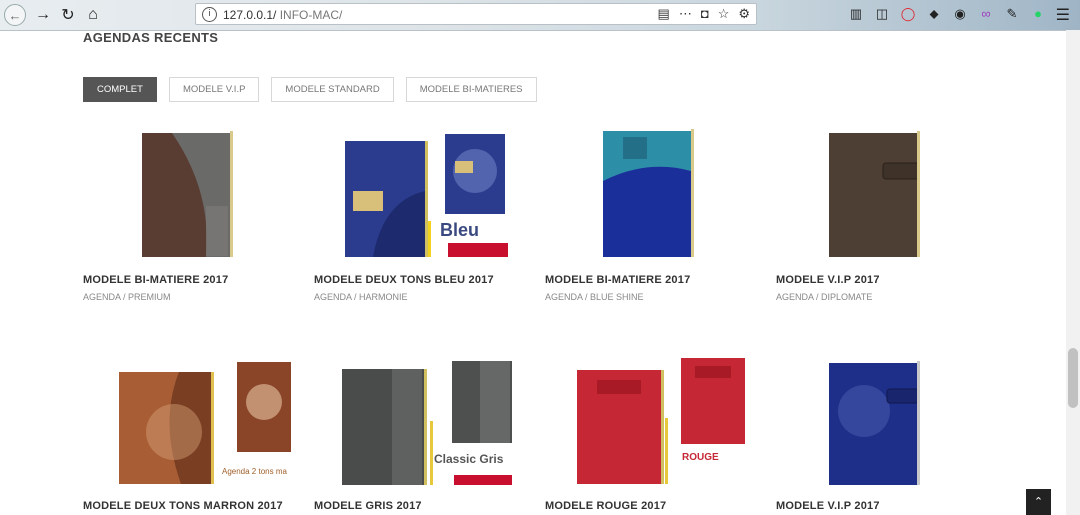 The image size is (1080, 515). Describe the element at coordinates (986, 14) in the screenshot. I see `addon-icon: ∞` at that location.